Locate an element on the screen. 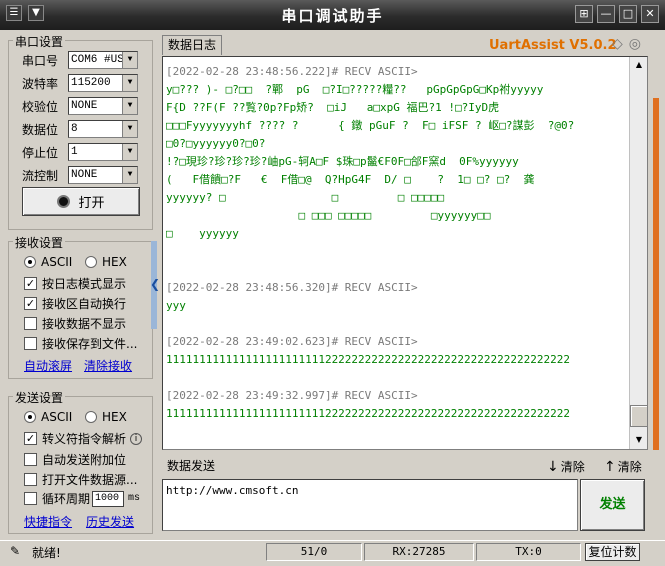 The height and width of the screenshot is (566, 665). auto-append-checkbox: 自动发送附加位 is located at coordinates (75, 459).